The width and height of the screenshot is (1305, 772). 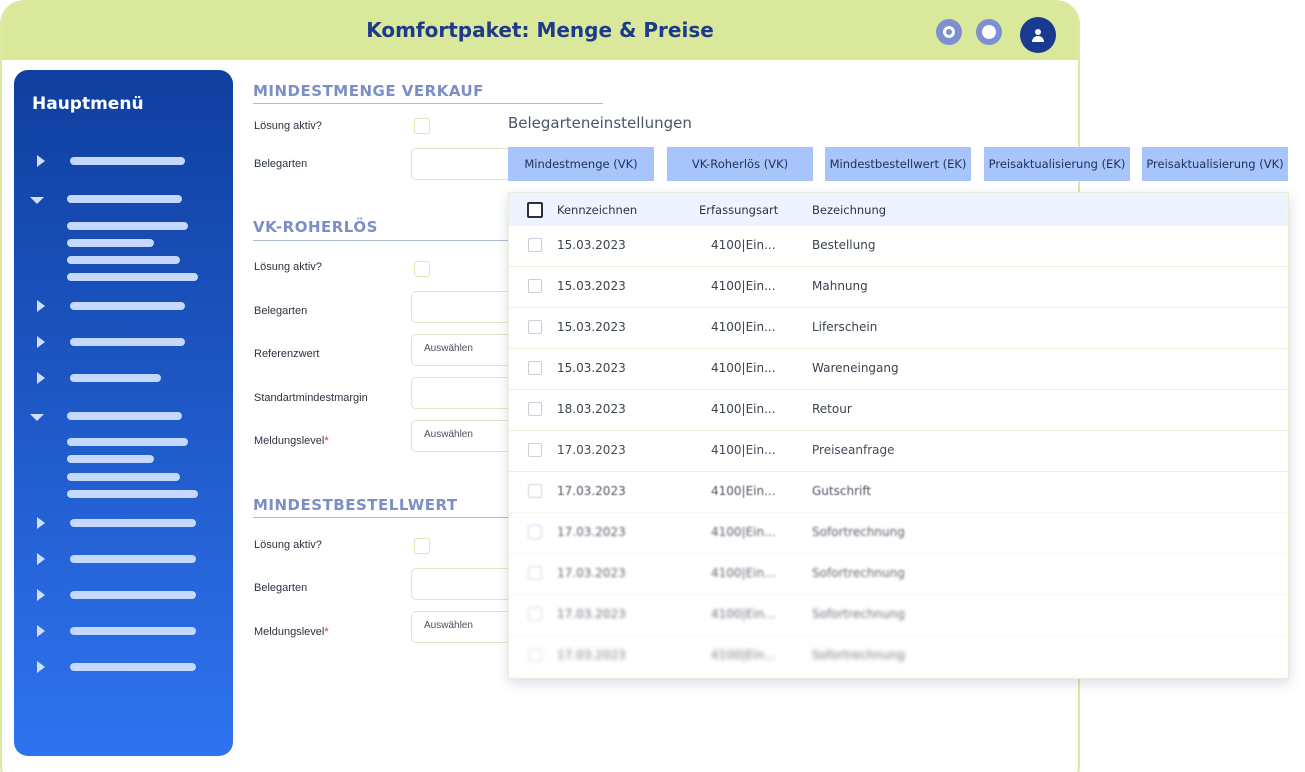 What do you see at coordinates (581, 164) in the screenshot?
I see `tab-mindestmenge: Mindestmenge (VK)` at bounding box center [581, 164].